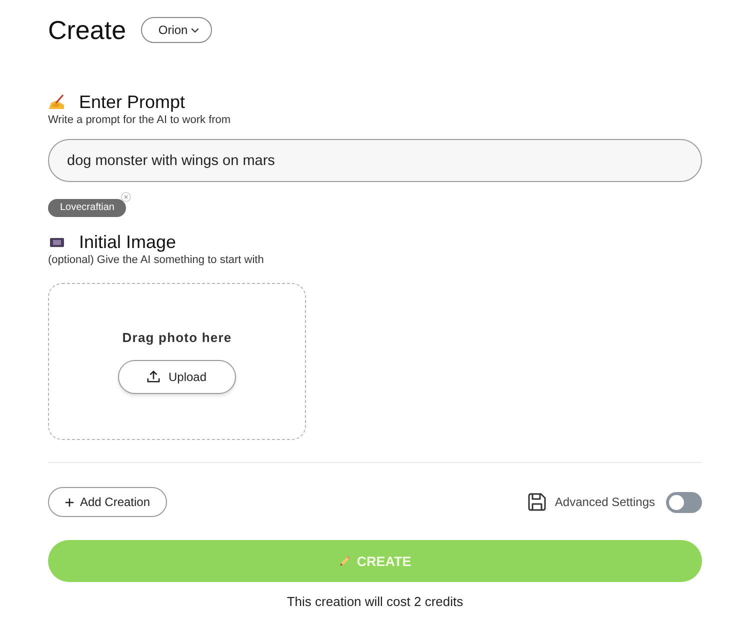 The height and width of the screenshot is (627, 750). What do you see at coordinates (604, 502) in the screenshot?
I see `advanced-settings-label: Advanced Settings` at bounding box center [604, 502].